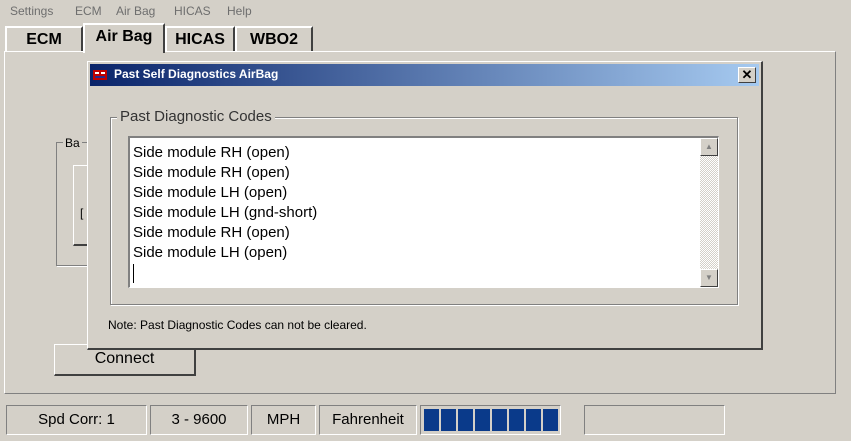  What do you see at coordinates (424, 75) in the screenshot?
I see `dialog-titlebar: Past Self Diagnostics AirBag ✕` at bounding box center [424, 75].